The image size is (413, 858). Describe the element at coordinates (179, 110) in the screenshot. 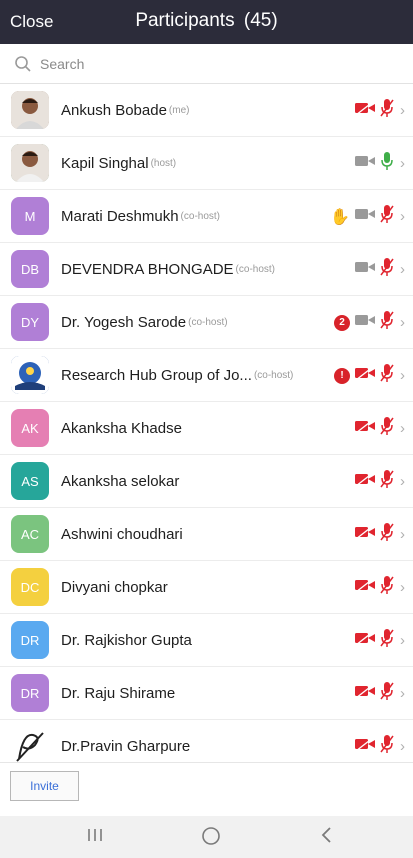

I see `participant-role: (me)` at that location.